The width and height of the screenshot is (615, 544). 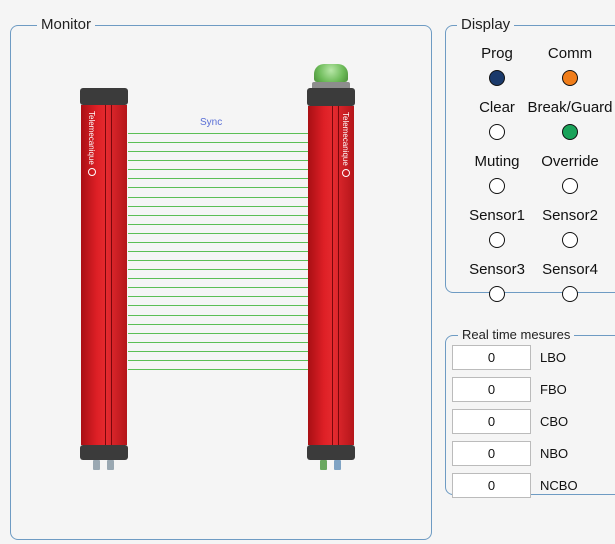 I want to click on indicator-label: Override, so click(x=570, y=161).